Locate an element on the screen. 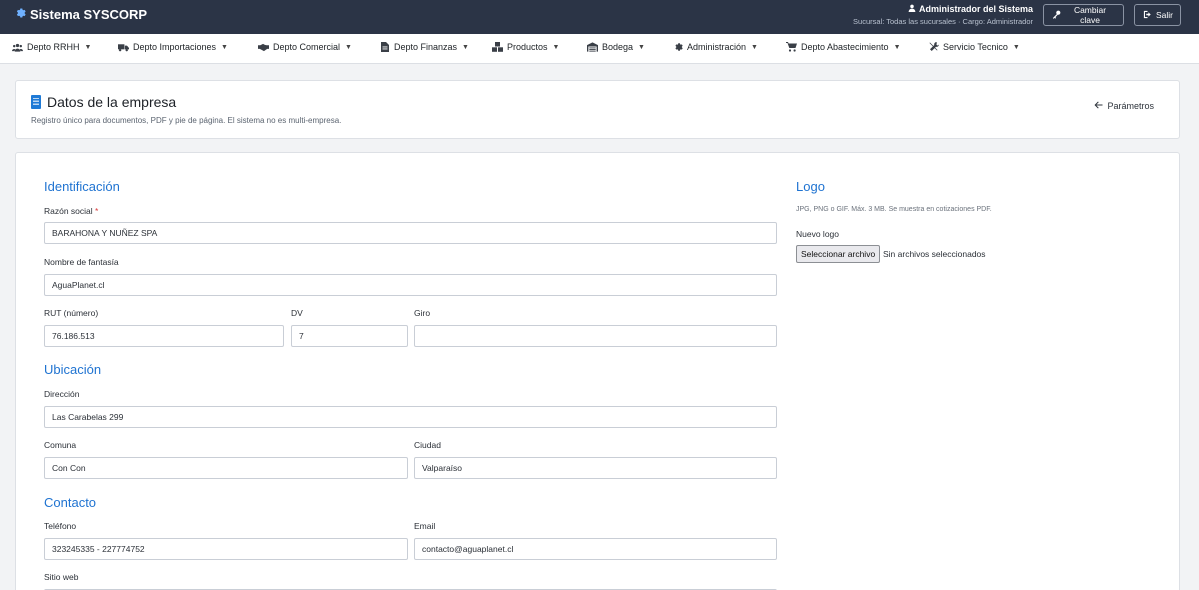  direccion-input: Las Carabelas 299 is located at coordinates (410, 417).